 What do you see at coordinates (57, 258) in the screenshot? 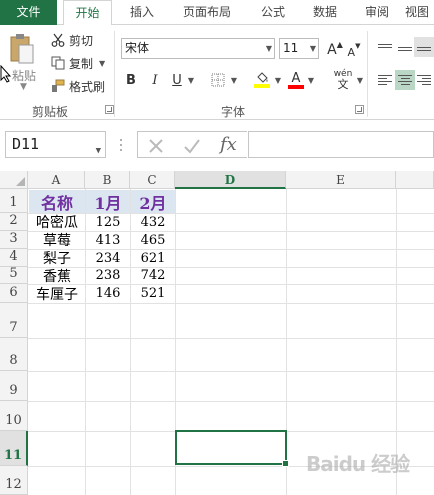
I see `cell-a4: 梨子` at bounding box center [57, 258].